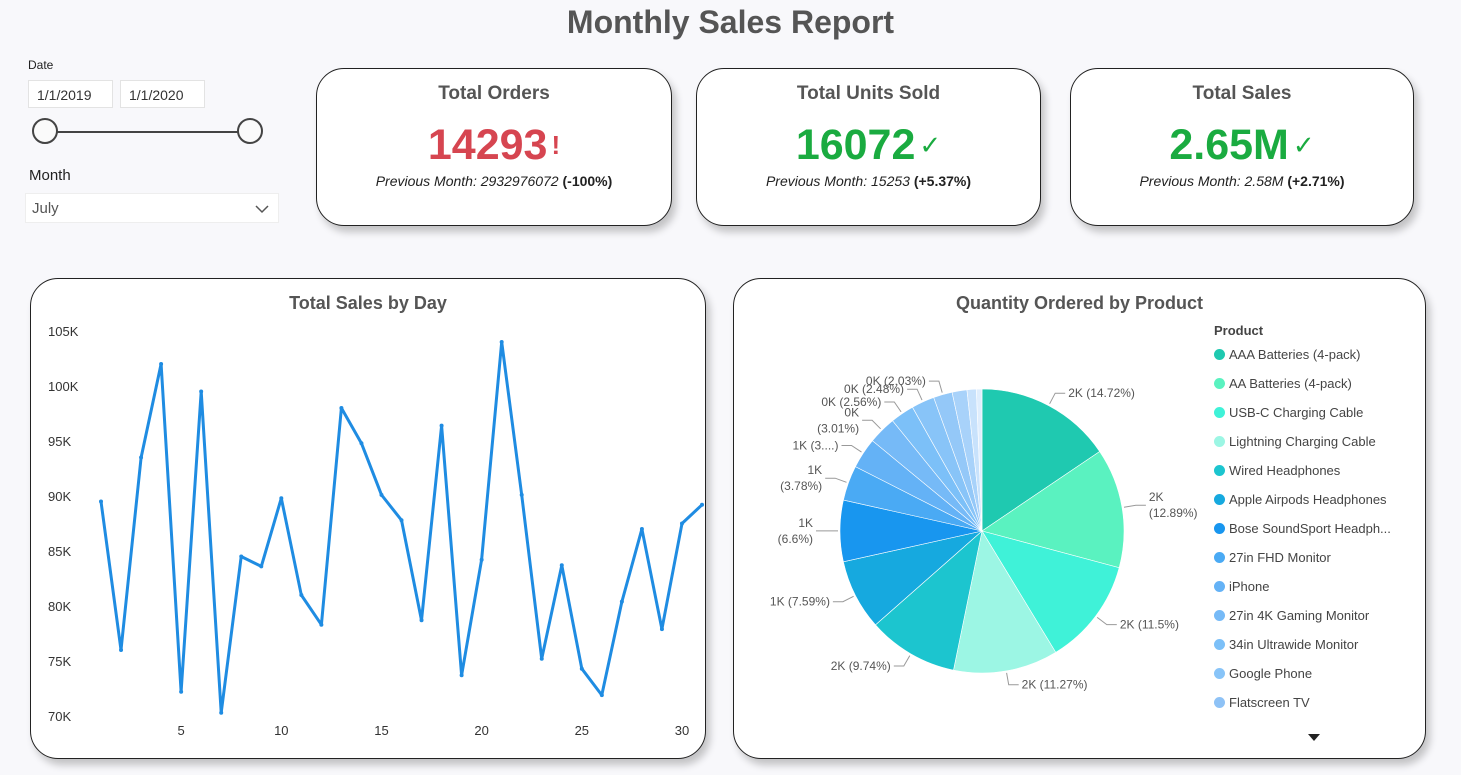 Image resolution: width=1461 pixels, height=775 pixels. I want to click on x-tick-label: 30, so click(682, 730).